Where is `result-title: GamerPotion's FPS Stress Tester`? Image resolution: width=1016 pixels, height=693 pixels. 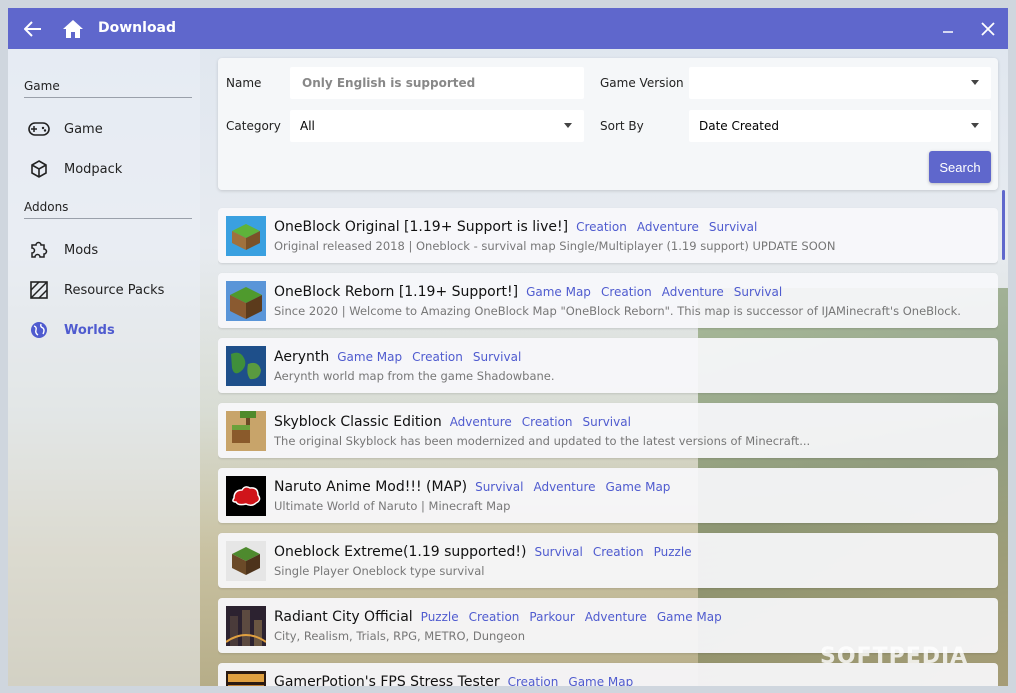 result-title: GamerPotion's FPS Stress Tester is located at coordinates (387, 680).